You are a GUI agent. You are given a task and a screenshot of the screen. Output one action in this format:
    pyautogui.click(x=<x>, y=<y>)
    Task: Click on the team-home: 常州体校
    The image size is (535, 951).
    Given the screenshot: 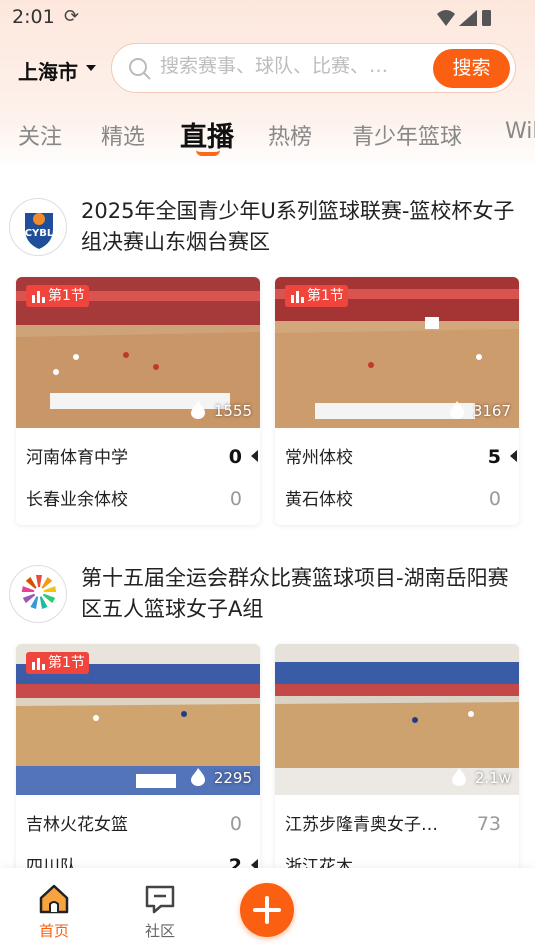 What is the action you would take?
    pyautogui.click(x=319, y=458)
    